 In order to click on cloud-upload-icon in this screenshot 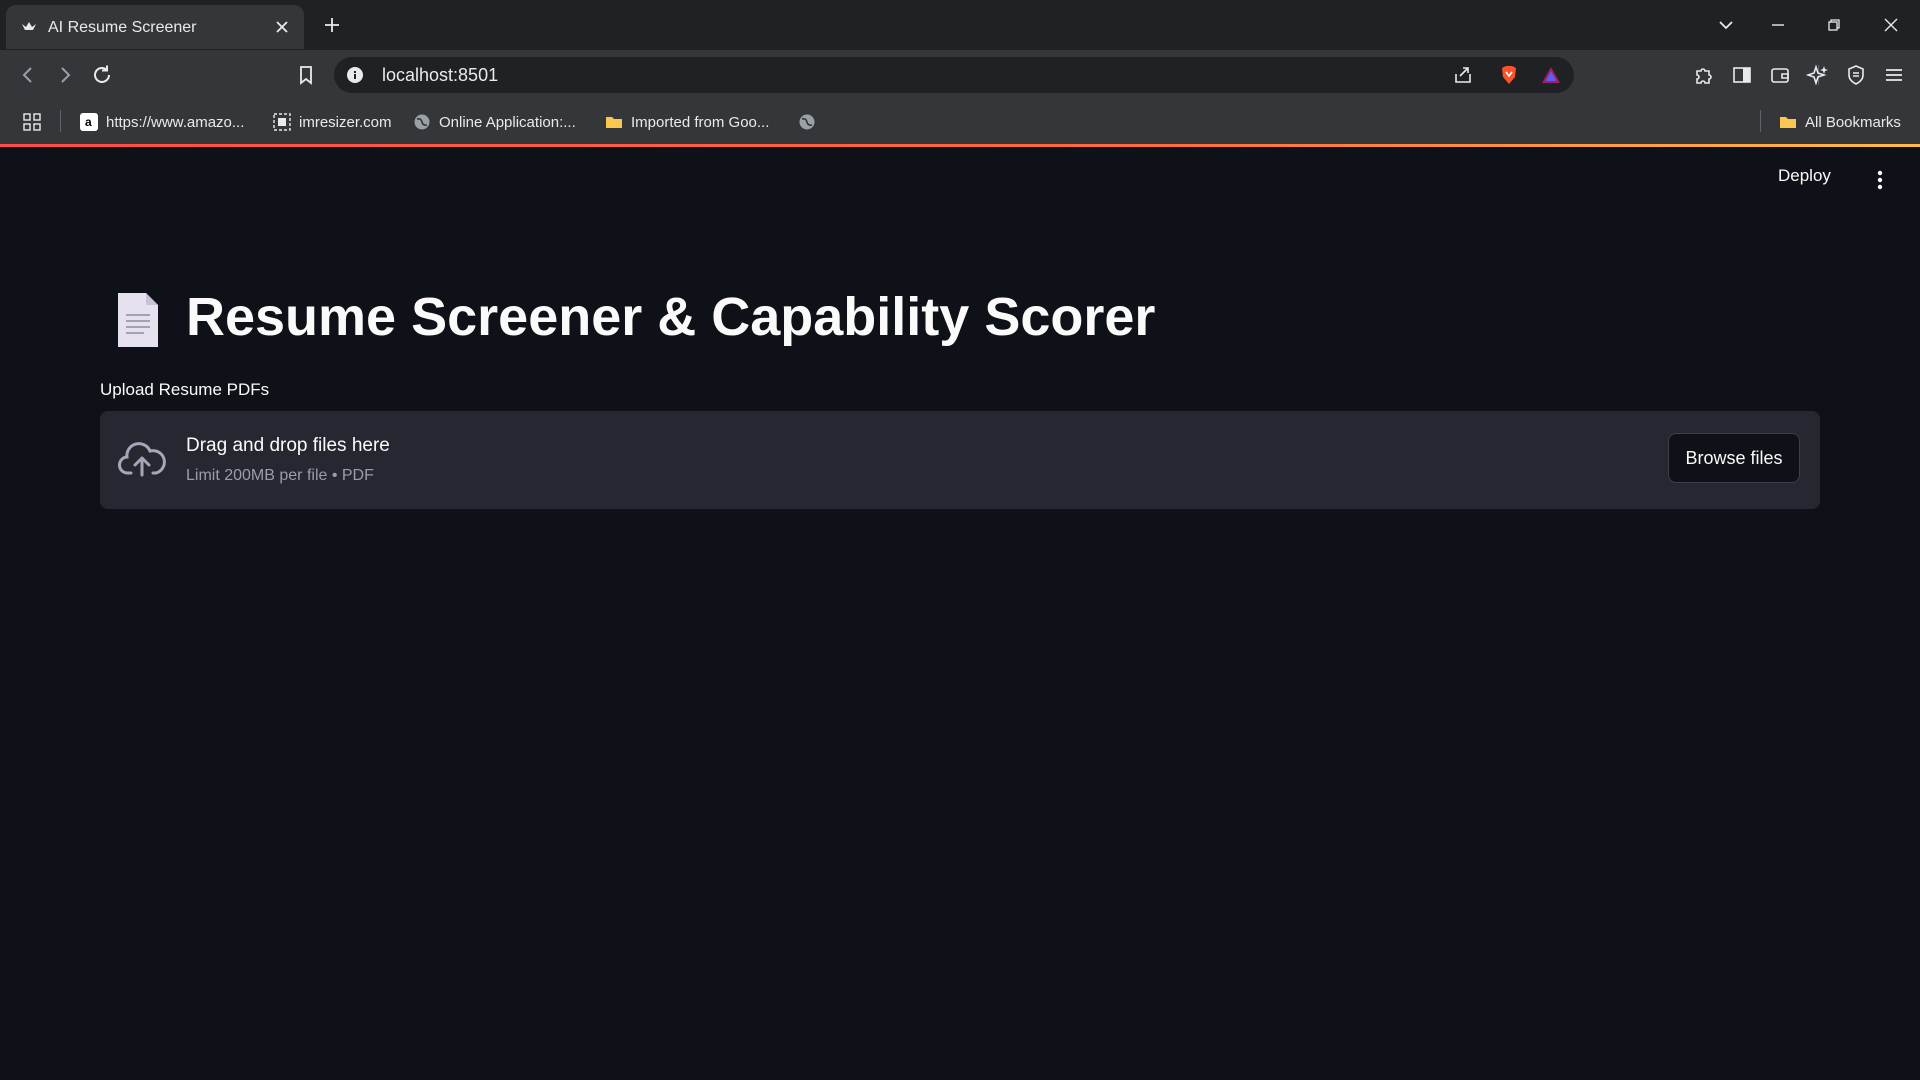, I will do `click(142, 459)`.